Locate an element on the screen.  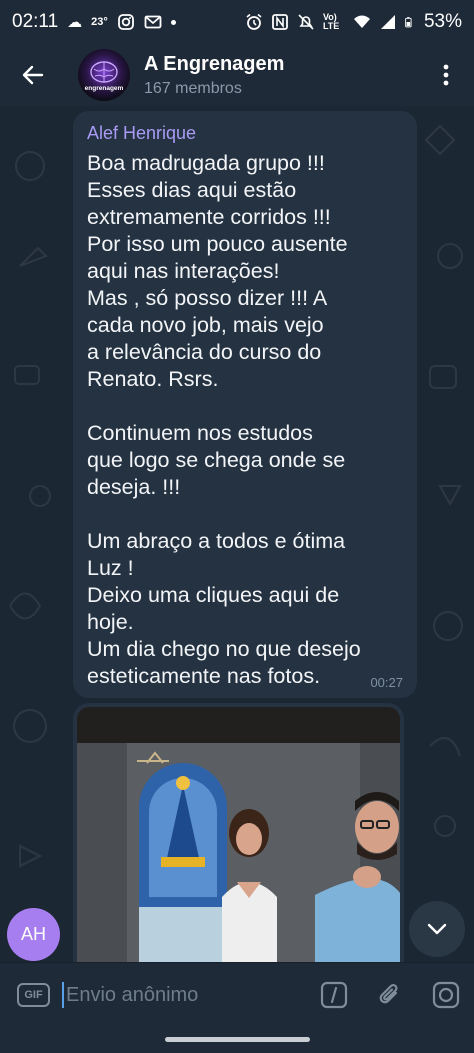
volte-label: Vo) LTE is located at coordinates (331, 21).